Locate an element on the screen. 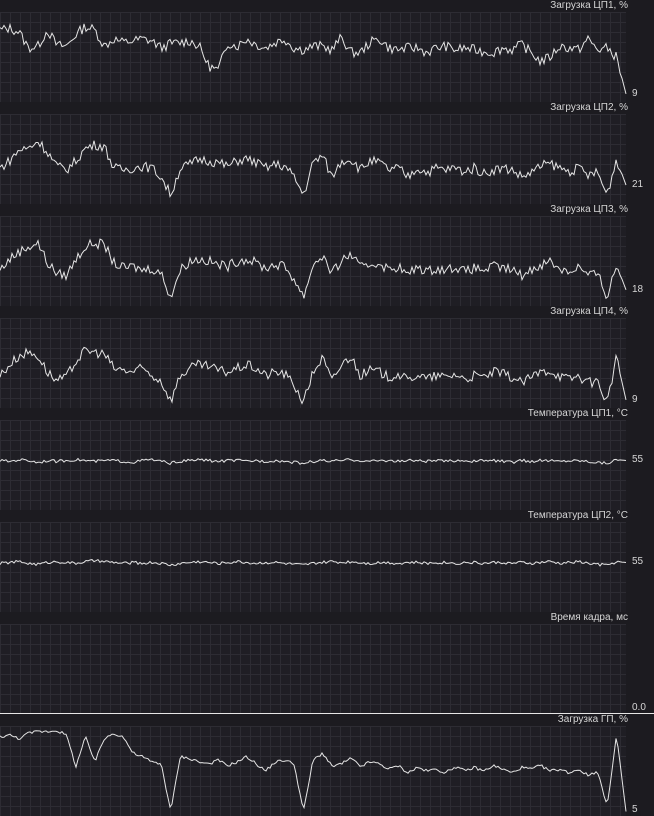 This screenshot has width=654, height=816. panel-title: Температура ЦП2, °C is located at coordinates (577, 515).